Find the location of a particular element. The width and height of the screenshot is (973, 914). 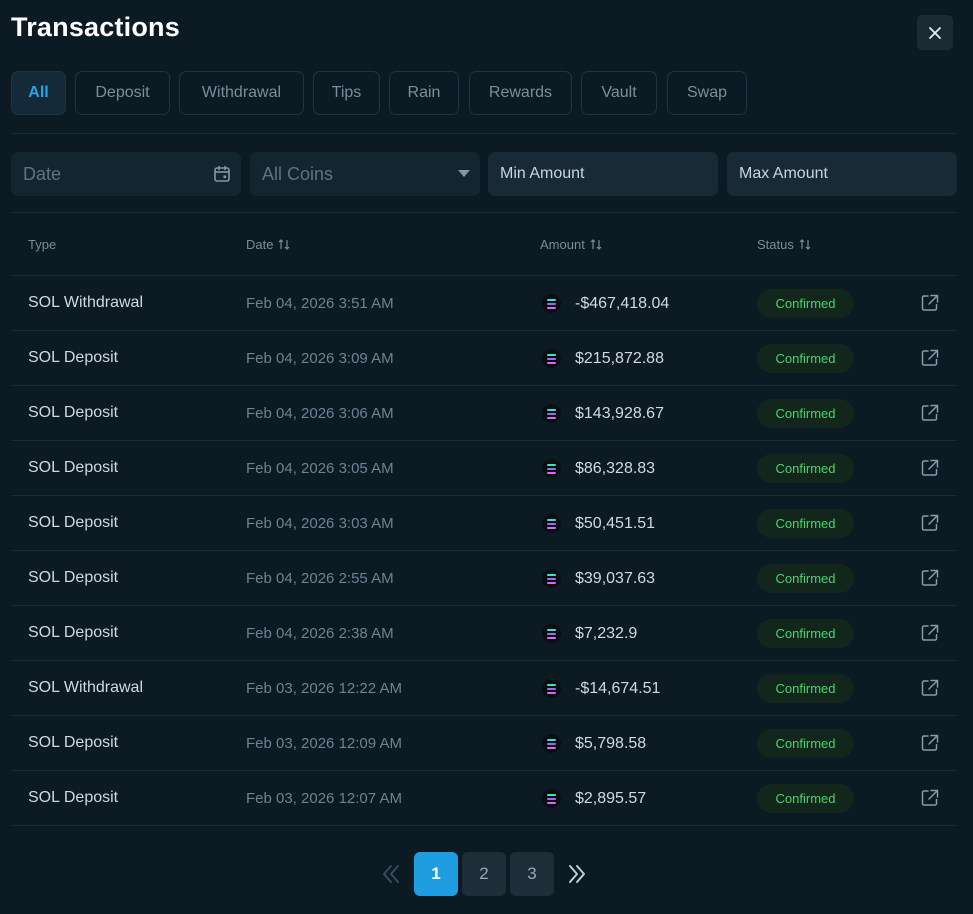

close-icon is located at coordinates (935, 32).